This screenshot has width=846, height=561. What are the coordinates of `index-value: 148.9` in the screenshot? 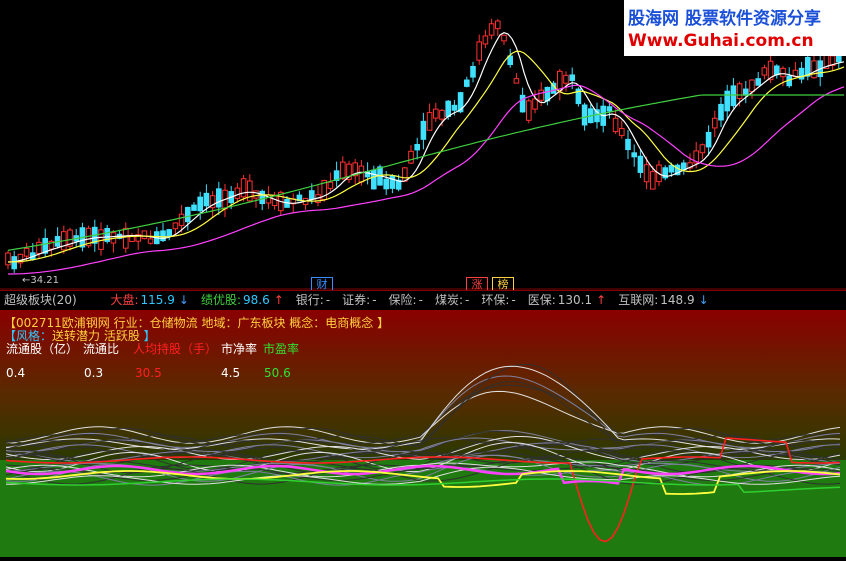 It's located at (677, 300).